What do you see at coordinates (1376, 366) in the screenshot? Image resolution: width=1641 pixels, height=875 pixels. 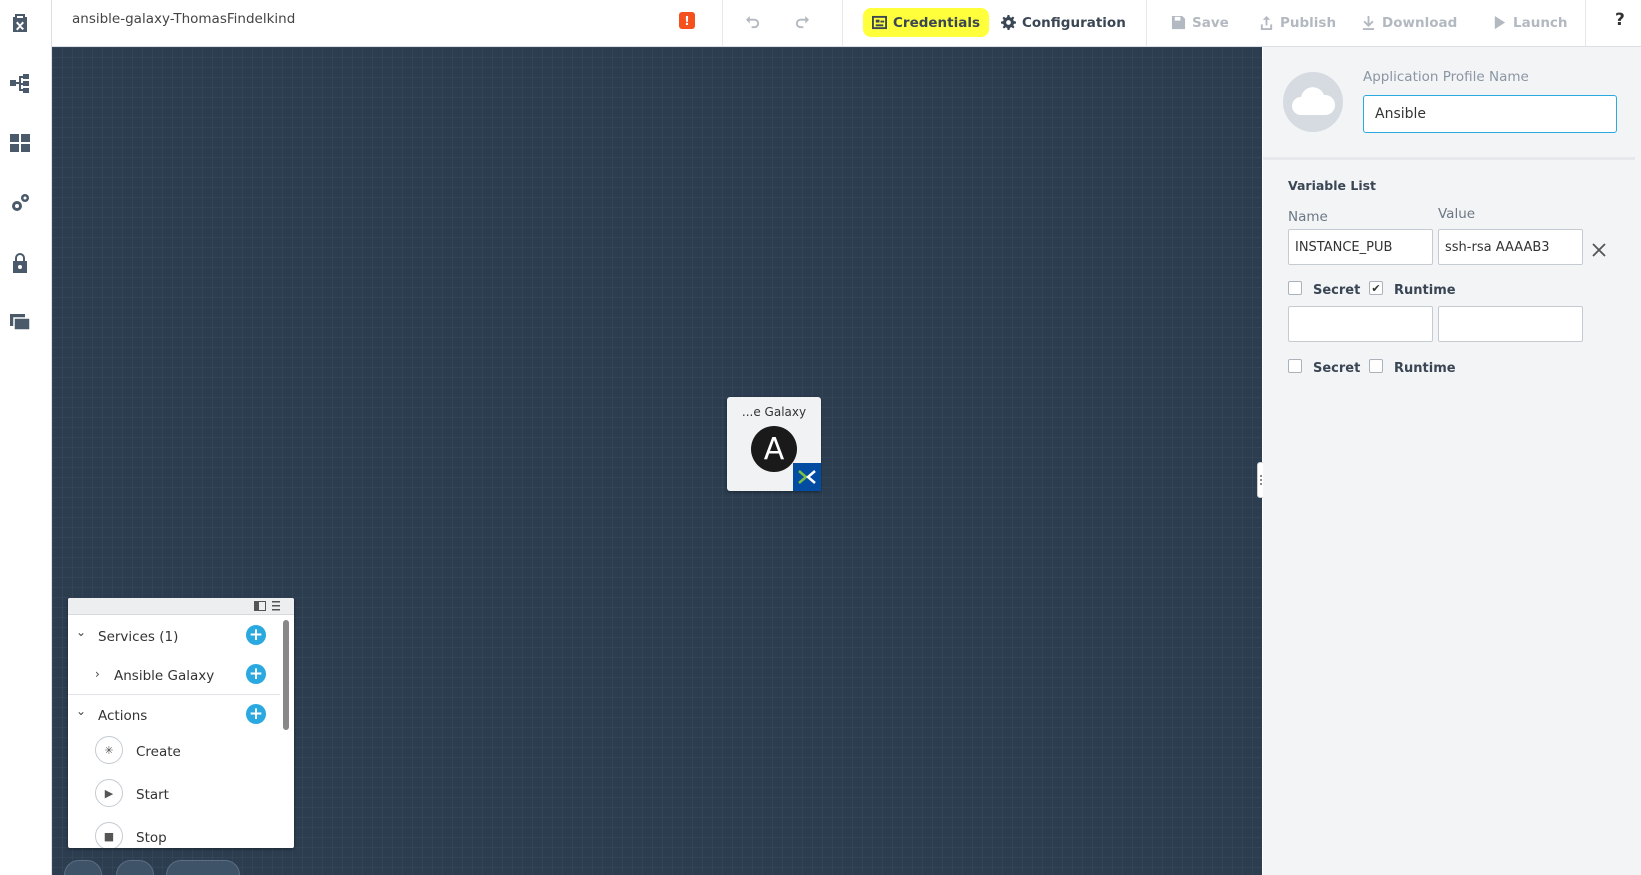 I see `runtime-checkbox` at bounding box center [1376, 366].